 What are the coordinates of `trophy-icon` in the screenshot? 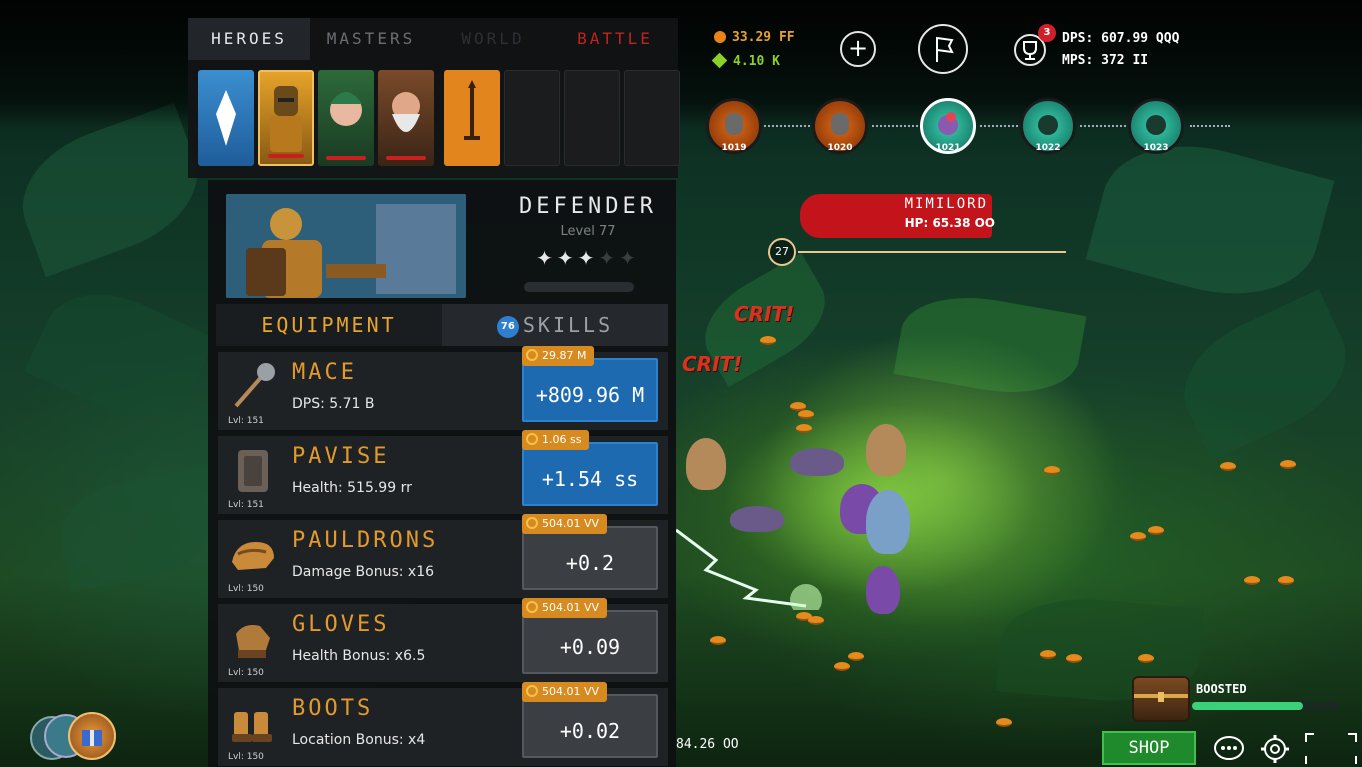 It's located at (1030, 50).